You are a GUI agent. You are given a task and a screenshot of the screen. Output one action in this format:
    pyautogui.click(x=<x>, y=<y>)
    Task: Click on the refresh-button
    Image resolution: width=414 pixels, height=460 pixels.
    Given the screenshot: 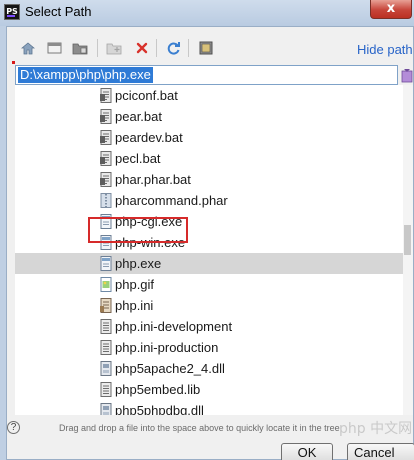 What is the action you would take?
    pyautogui.click(x=173, y=48)
    